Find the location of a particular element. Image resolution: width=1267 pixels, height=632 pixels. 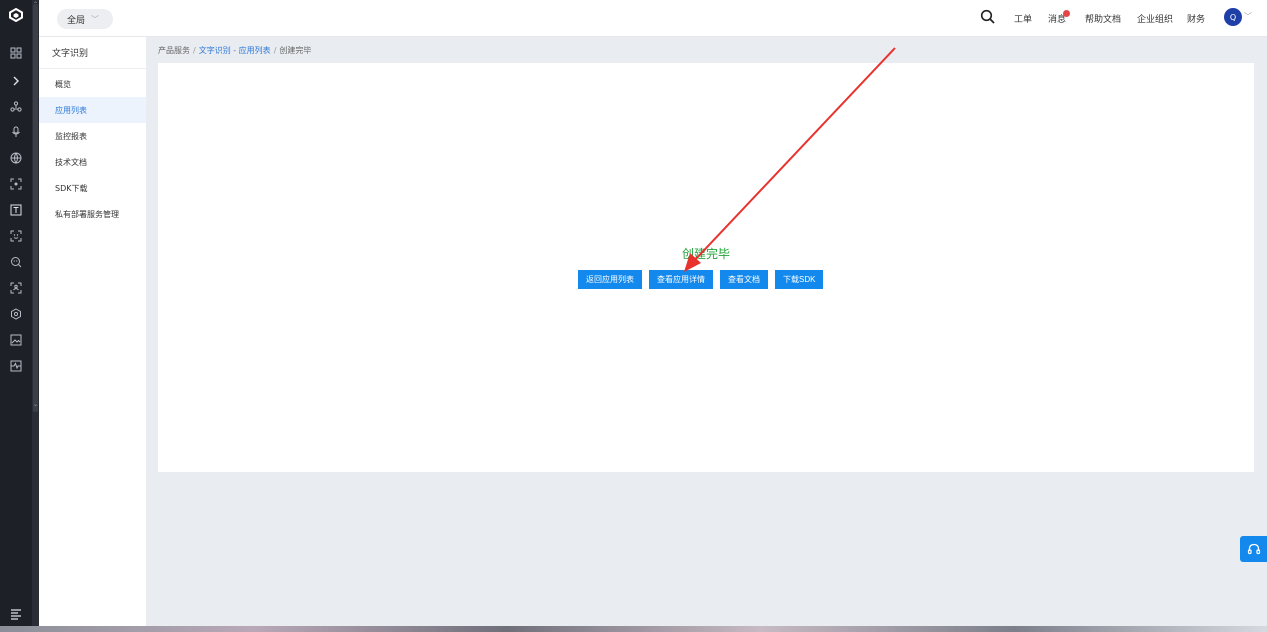

face-icon is located at coordinates (16, 236).